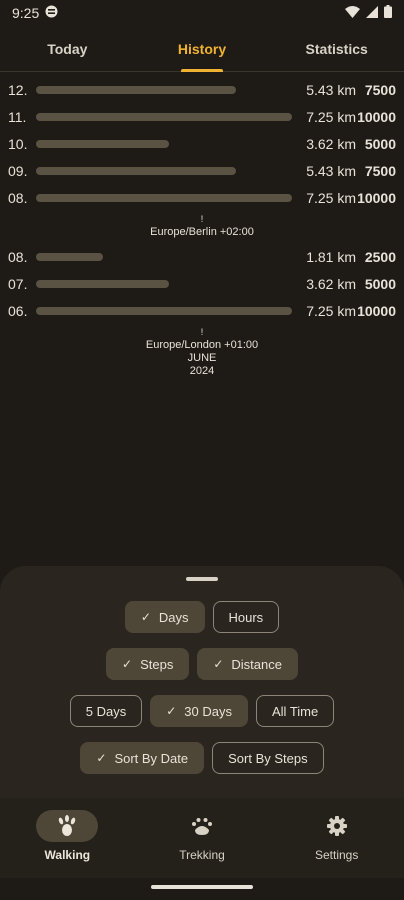 The width and height of the screenshot is (404, 900). I want to click on nav-trekking: Trekking, so click(202, 838).